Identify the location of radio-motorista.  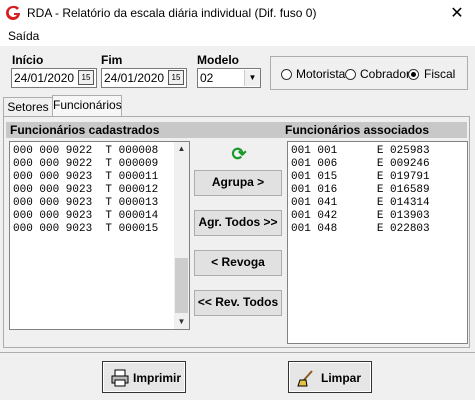
(286, 74).